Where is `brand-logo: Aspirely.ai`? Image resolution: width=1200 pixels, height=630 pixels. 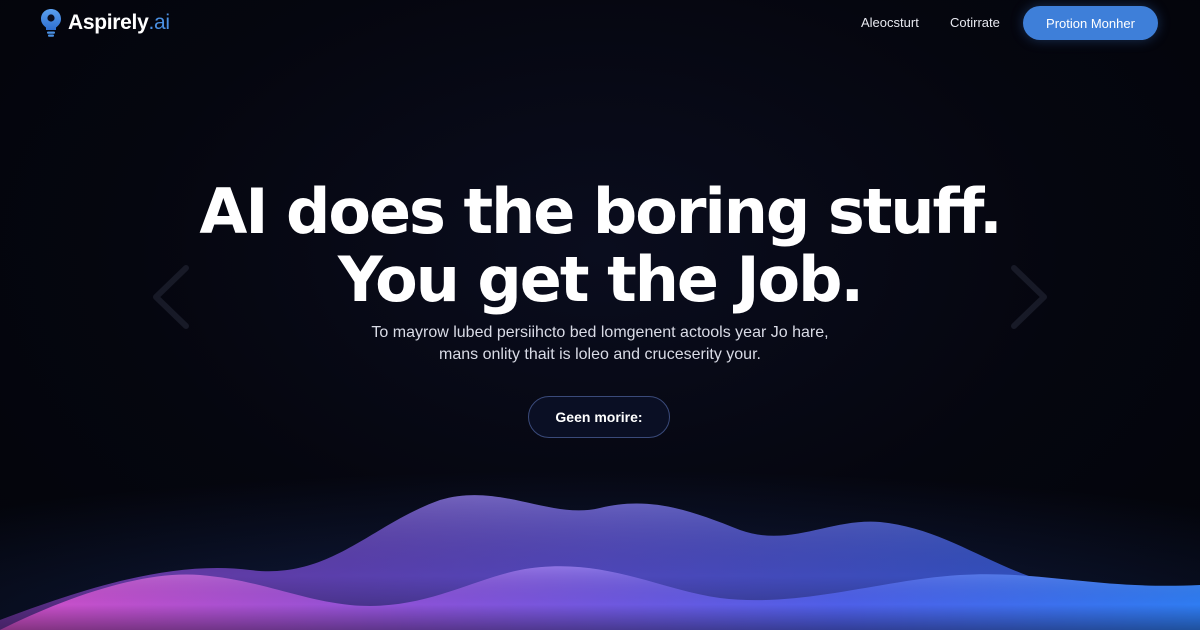
brand-logo: Aspirely.ai is located at coordinates (105, 23).